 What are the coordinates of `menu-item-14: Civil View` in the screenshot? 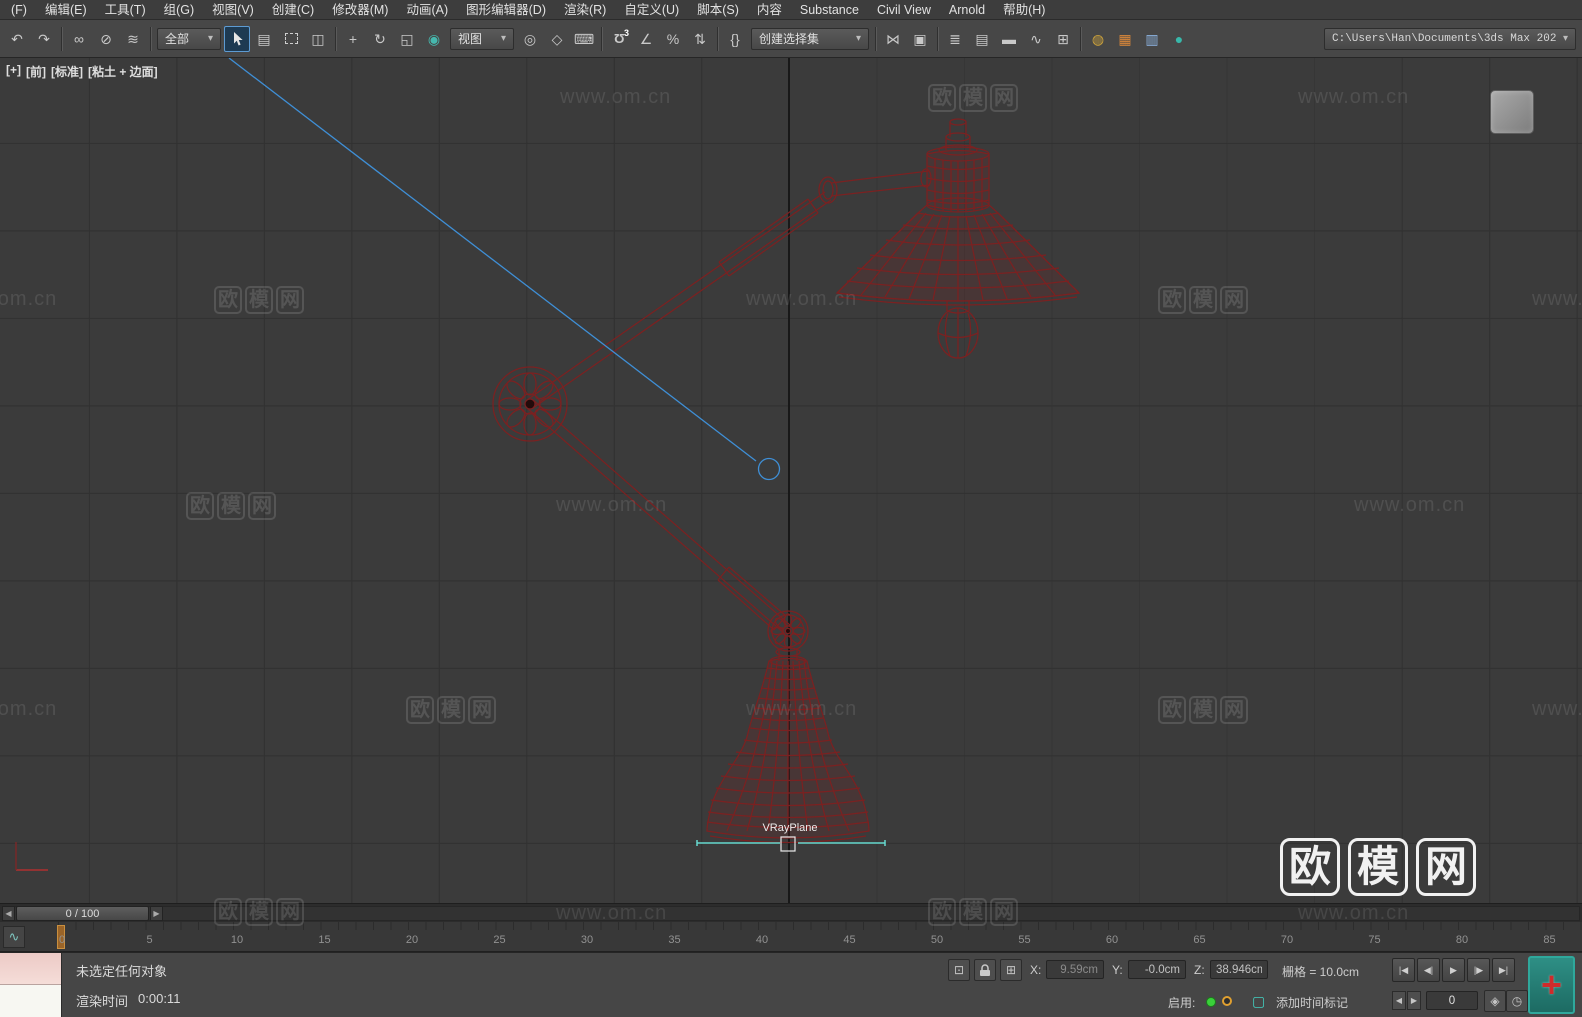 It's located at (904, 10).